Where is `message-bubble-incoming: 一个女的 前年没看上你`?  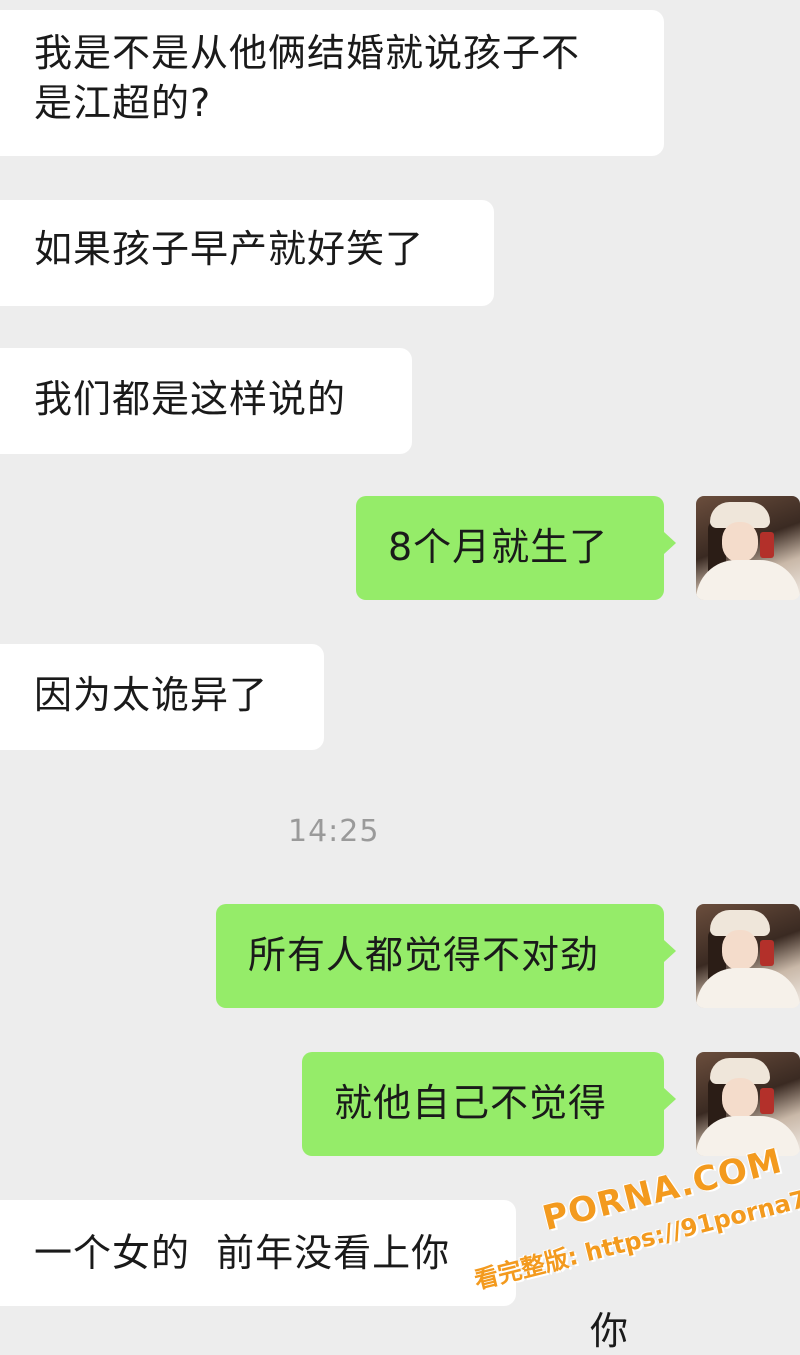 message-bubble-incoming: 一个女的 前年没看上你 is located at coordinates (258, 1253).